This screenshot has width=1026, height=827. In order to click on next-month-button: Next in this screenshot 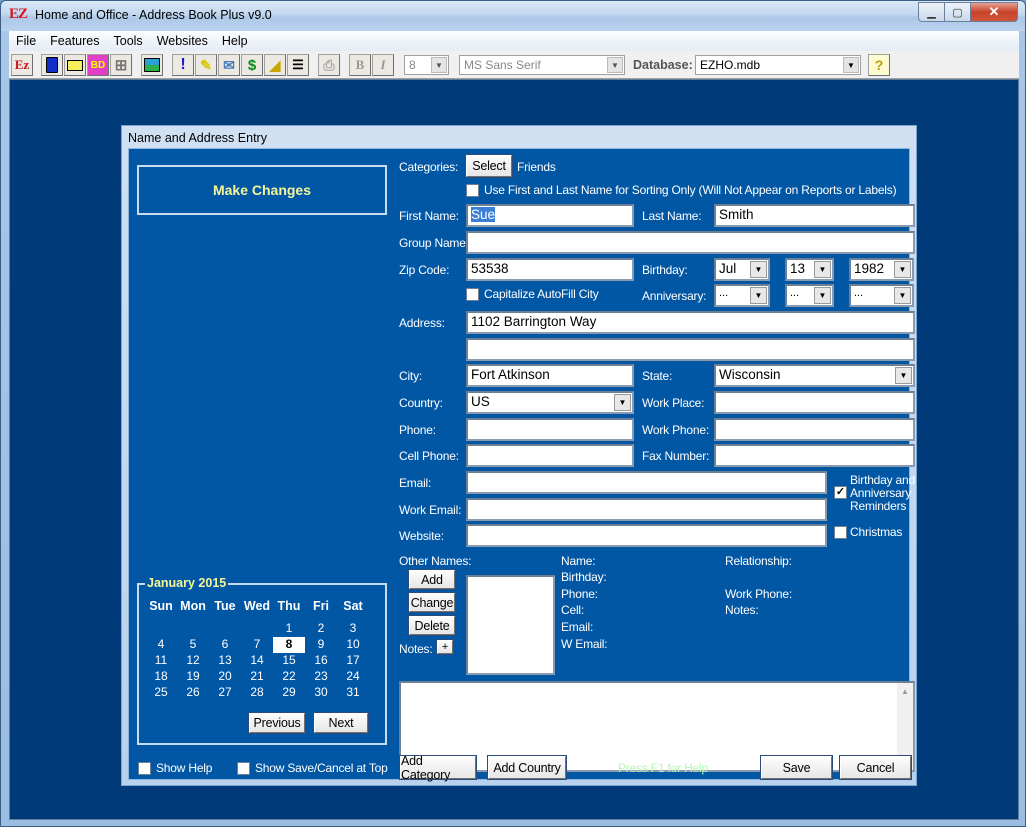, I will do `click(341, 723)`.